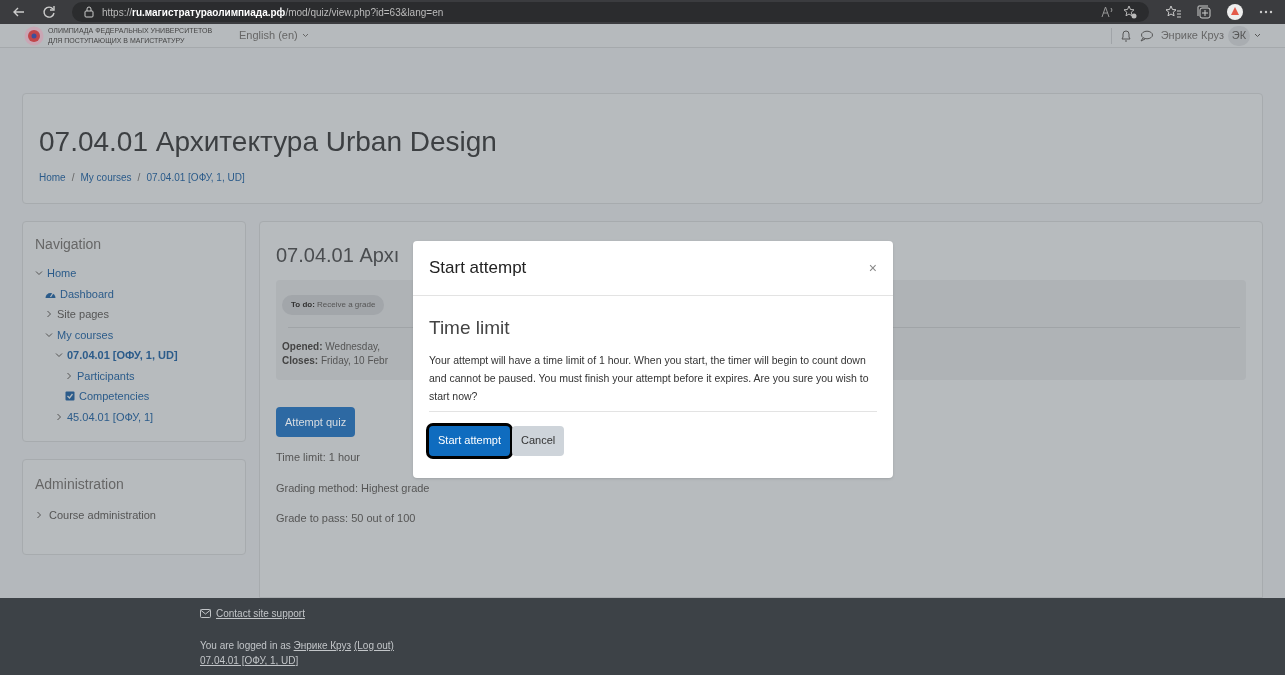  I want to click on block-title: Navigation, so click(69, 244).